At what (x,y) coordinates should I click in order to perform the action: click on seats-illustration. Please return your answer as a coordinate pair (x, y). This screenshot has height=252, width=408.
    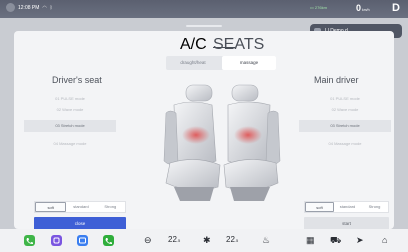
    Looking at the image, I should click on (222, 142).